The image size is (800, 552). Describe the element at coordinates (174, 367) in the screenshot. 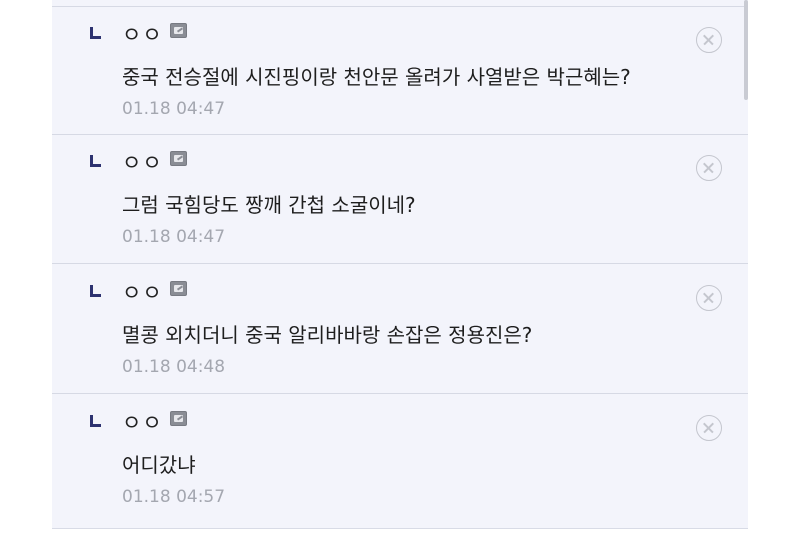

I see `comment-timestamp: 01.18 04:48` at that location.